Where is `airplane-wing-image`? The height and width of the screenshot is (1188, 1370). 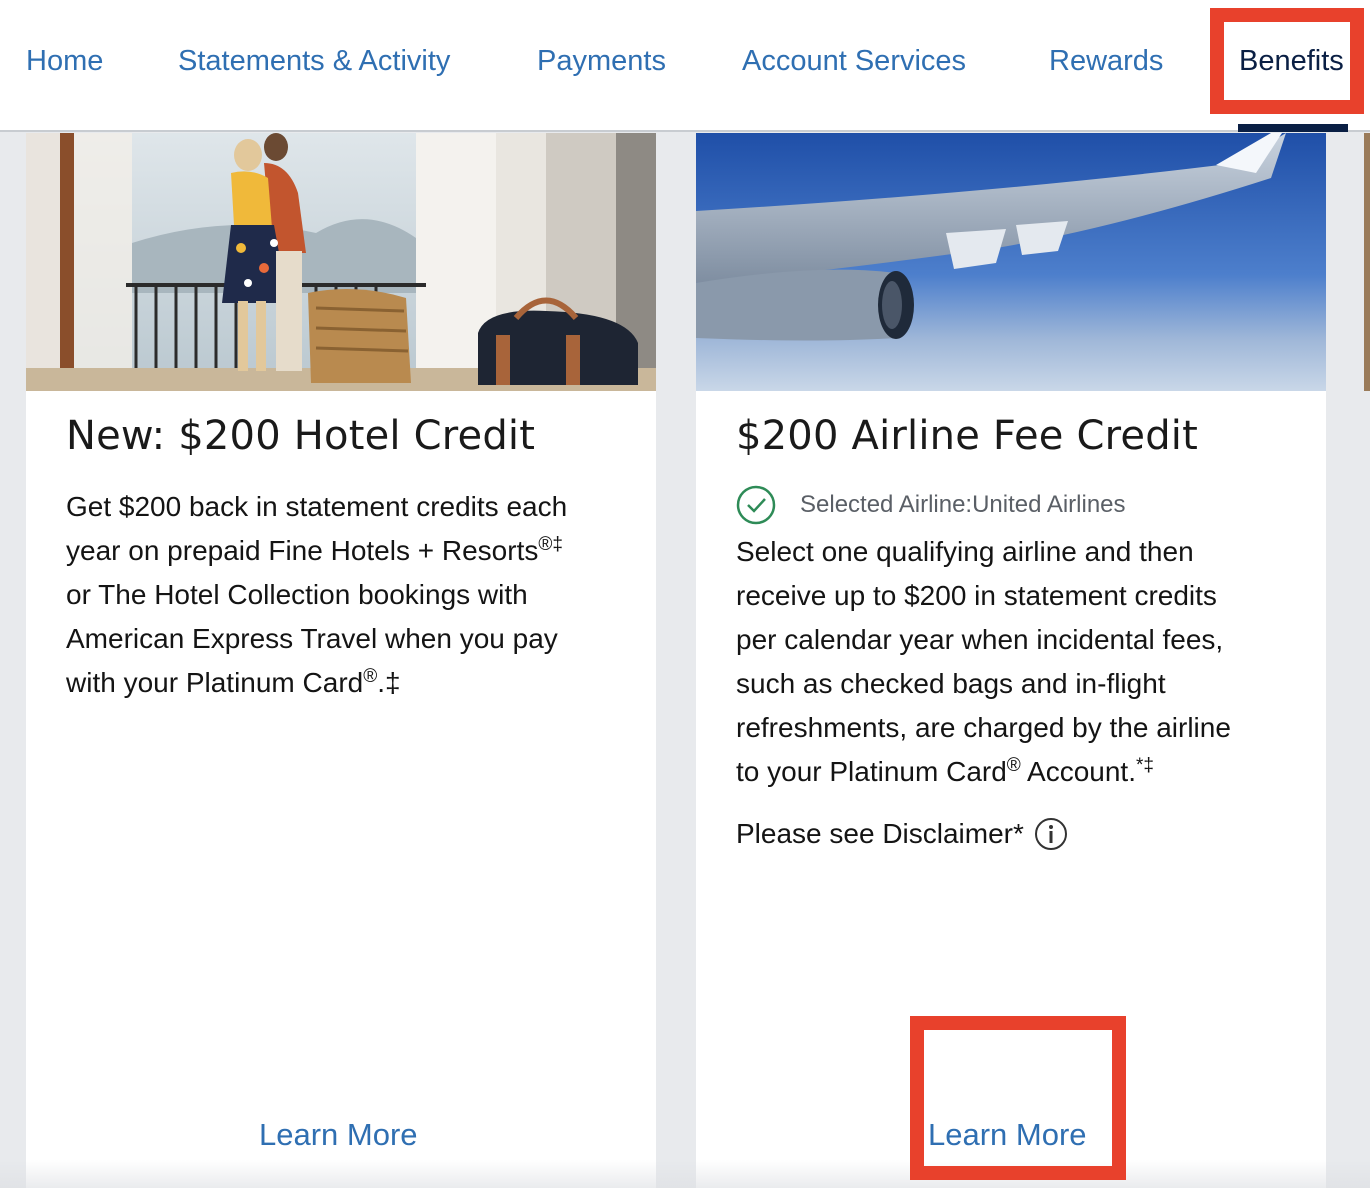
airplane-wing-image is located at coordinates (1011, 262).